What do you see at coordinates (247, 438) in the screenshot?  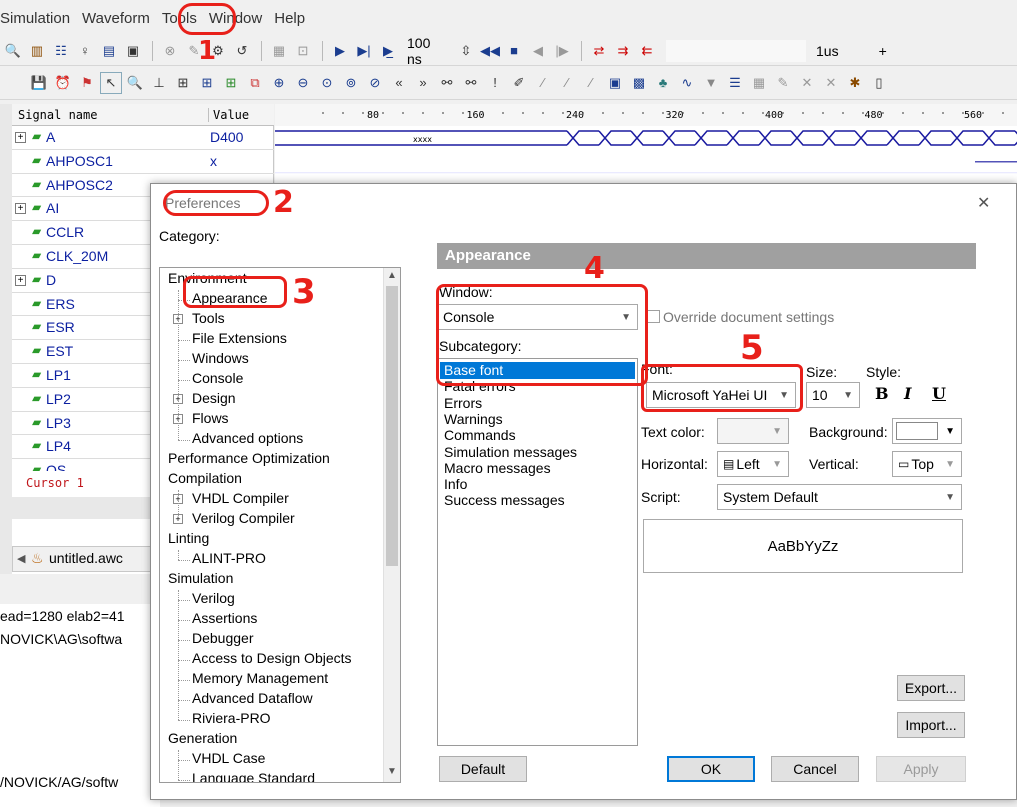 I see `tree-item: Advanced options` at bounding box center [247, 438].